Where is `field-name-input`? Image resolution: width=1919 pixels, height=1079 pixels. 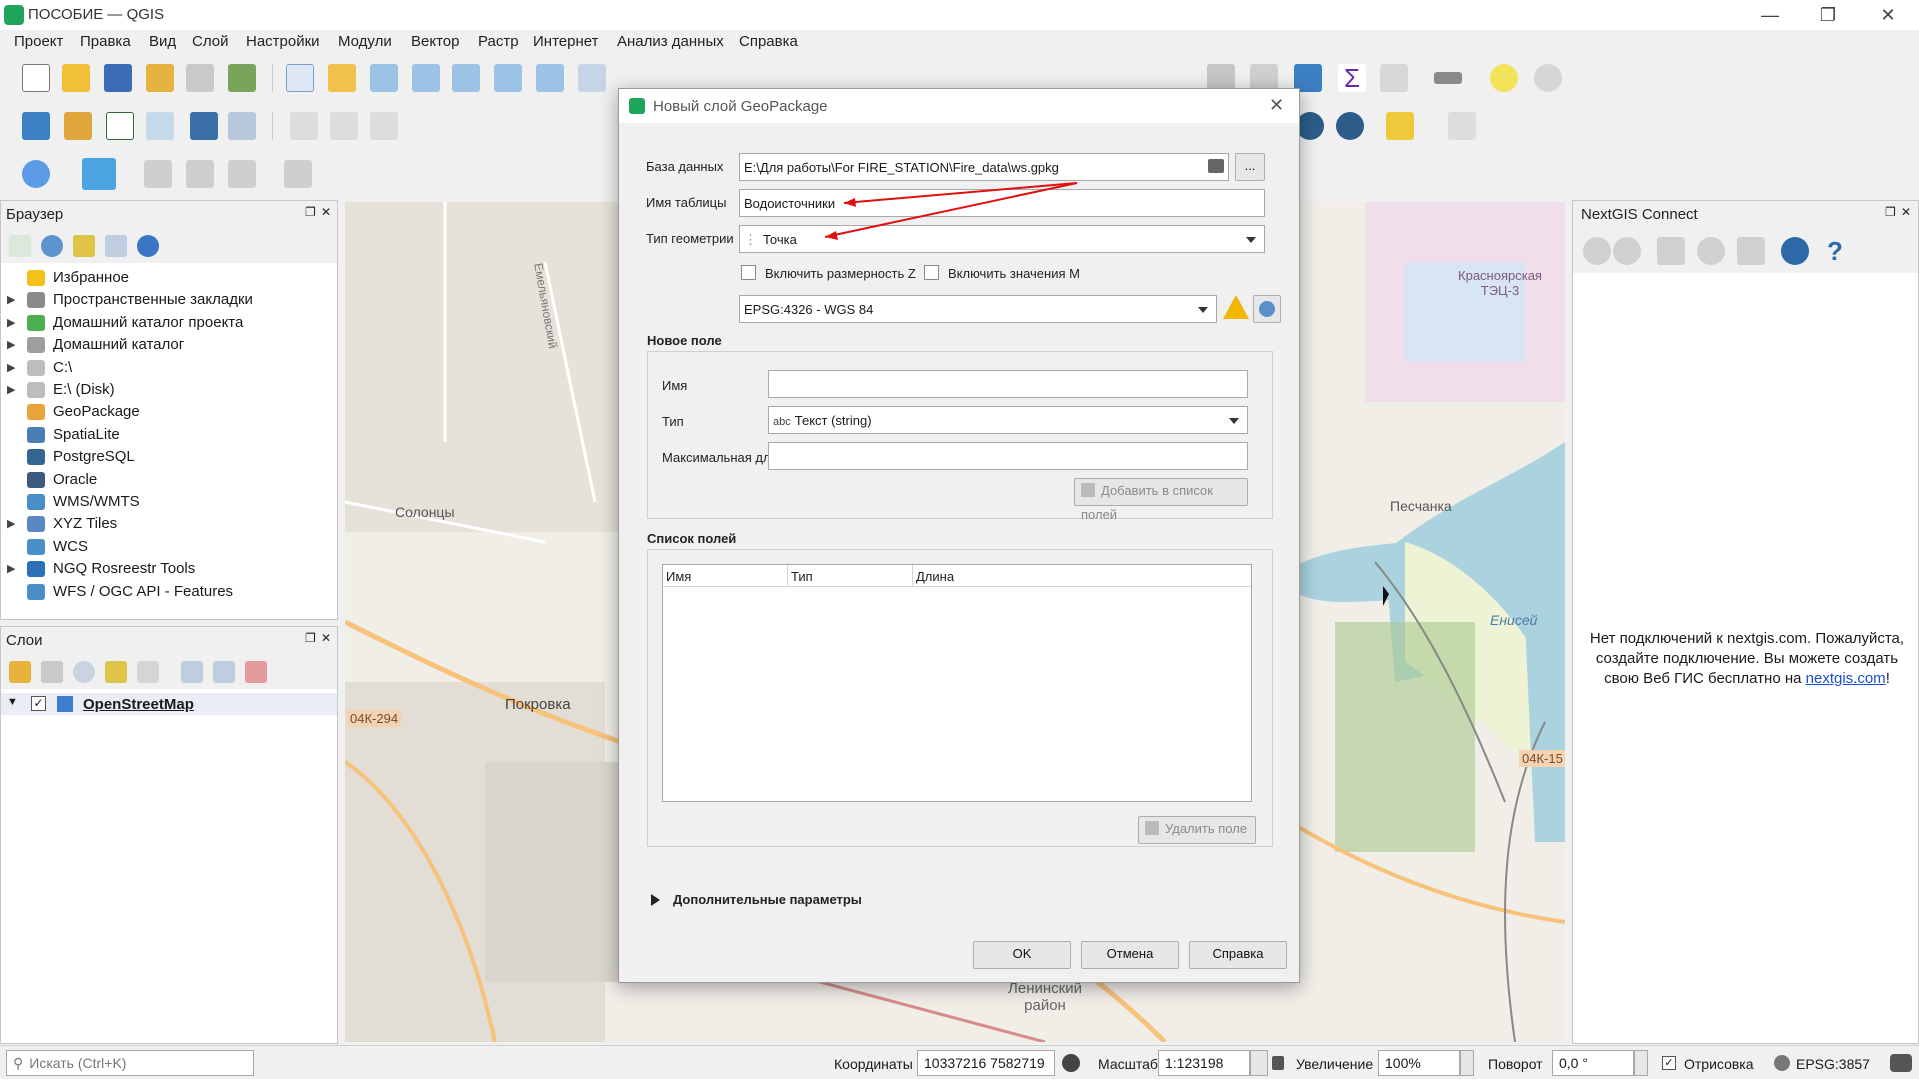 field-name-input is located at coordinates (1008, 384).